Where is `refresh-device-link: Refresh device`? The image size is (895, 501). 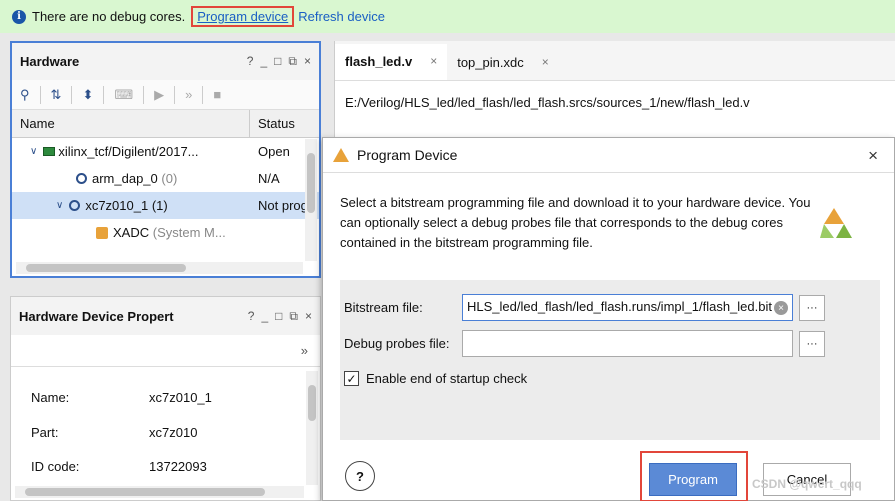
refresh-device-link: Refresh device is located at coordinates (341, 16).